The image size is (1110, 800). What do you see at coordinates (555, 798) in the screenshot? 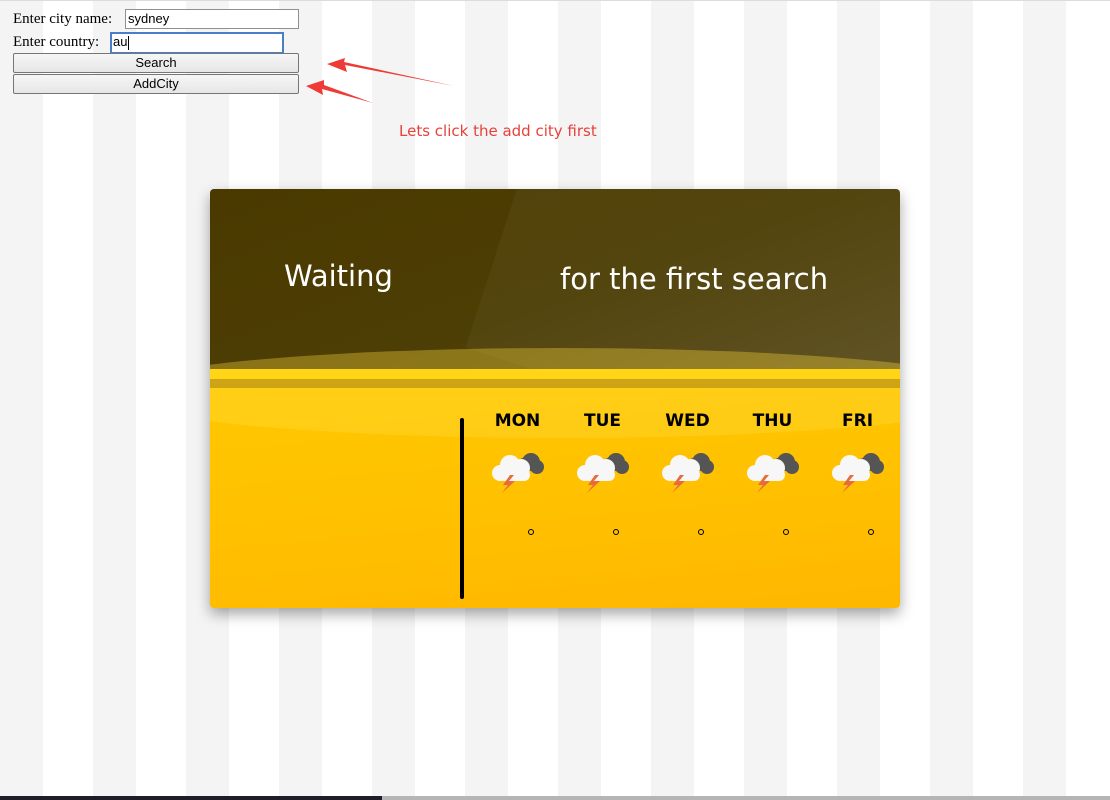
I see `taskbar-strip` at bounding box center [555, 798].